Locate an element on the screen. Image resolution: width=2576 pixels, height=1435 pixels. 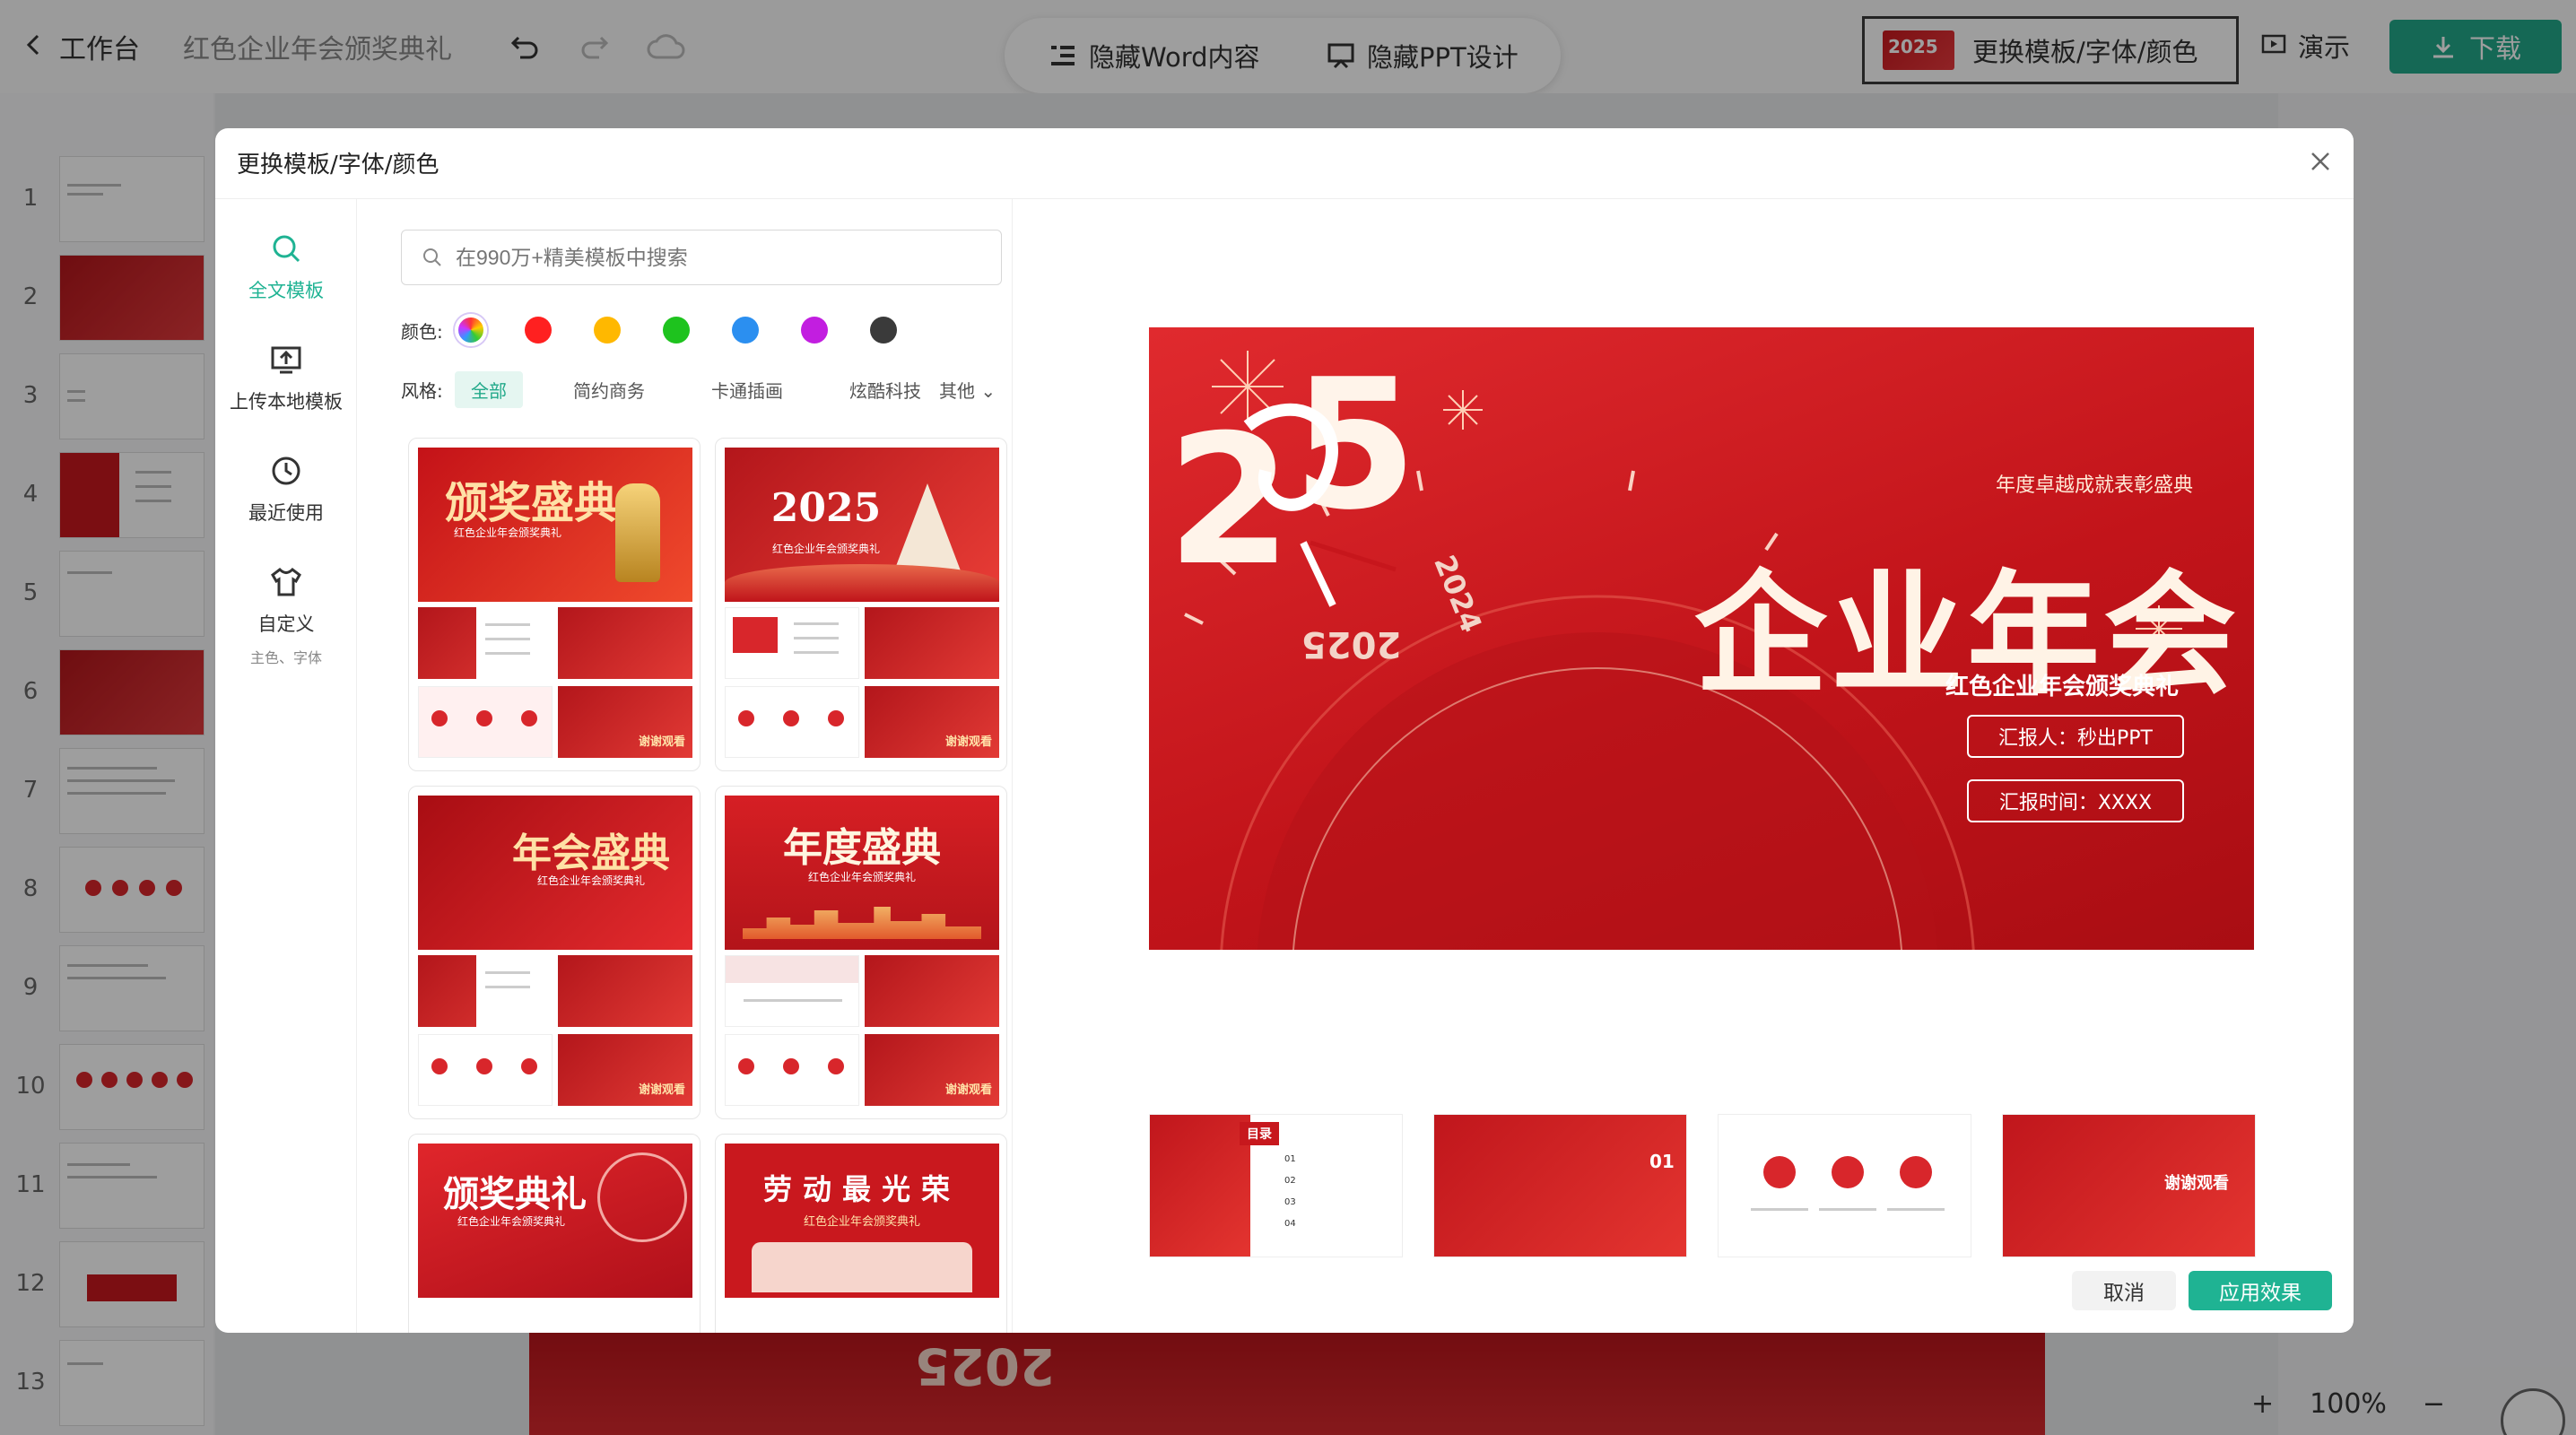
color-filter: 颜色: is located at coordinates (670, 330).